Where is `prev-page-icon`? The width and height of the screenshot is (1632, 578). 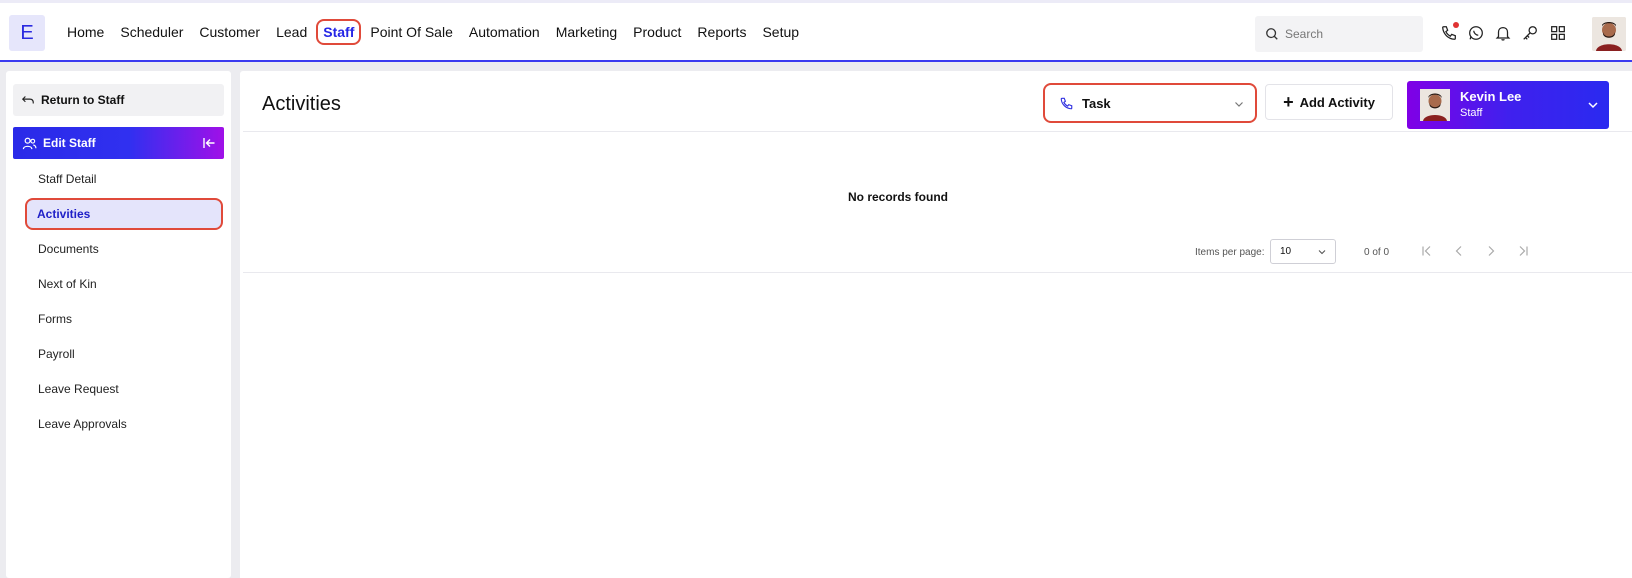 prev-page-icon is located at coordinates (1459, 251).